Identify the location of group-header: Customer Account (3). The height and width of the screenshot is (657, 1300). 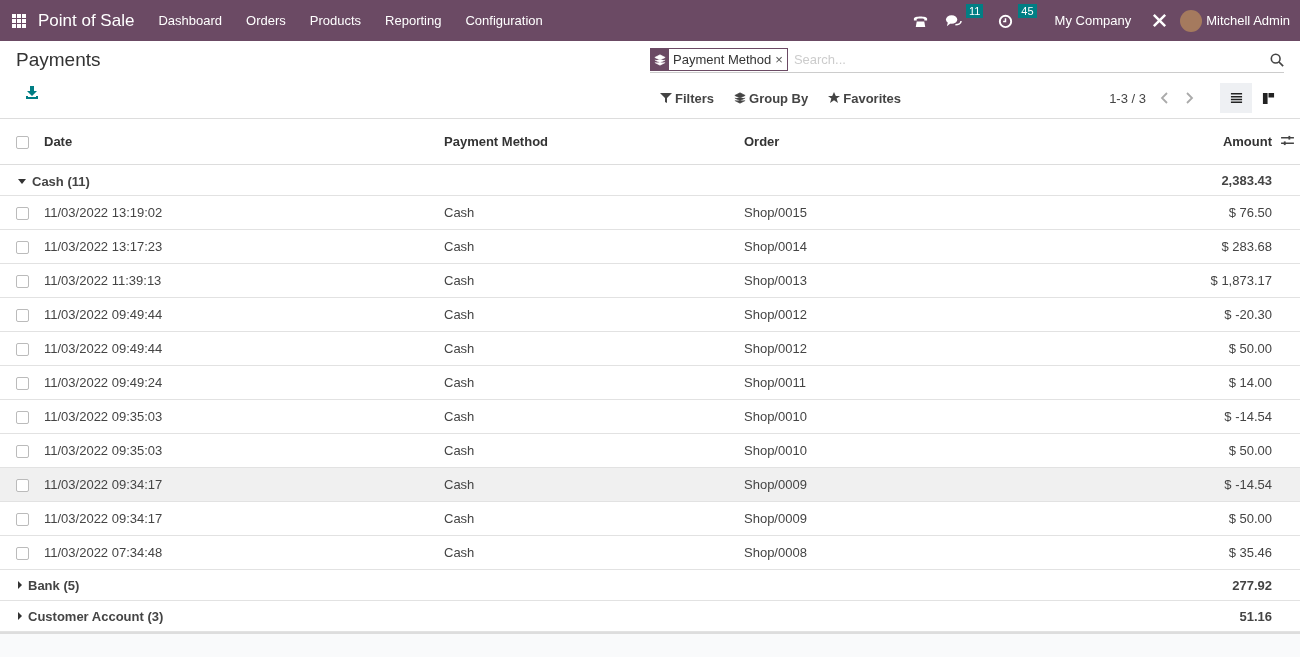
(82, 616).